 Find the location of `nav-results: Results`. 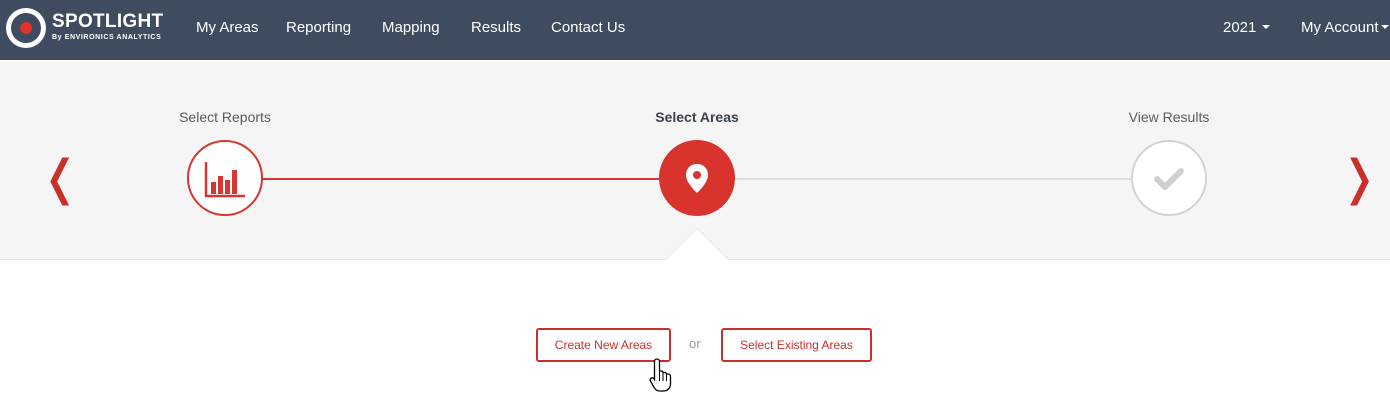

nav-results: Results is located at coordinates (496, 27).